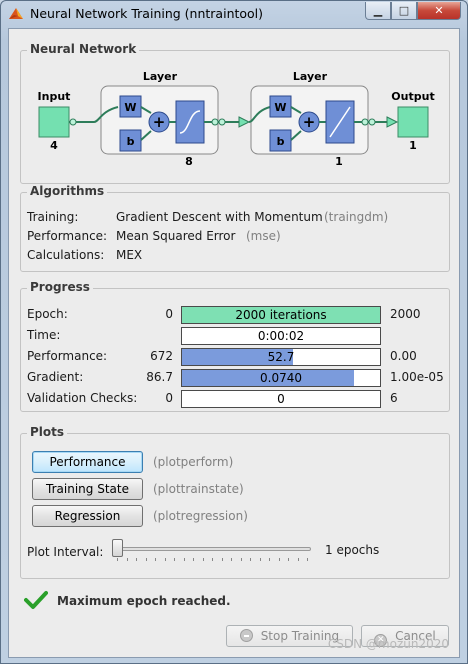  Describe the element at coordinates (55, 377) in the screenshot. I see `progress-label: Gradient:` at that location.